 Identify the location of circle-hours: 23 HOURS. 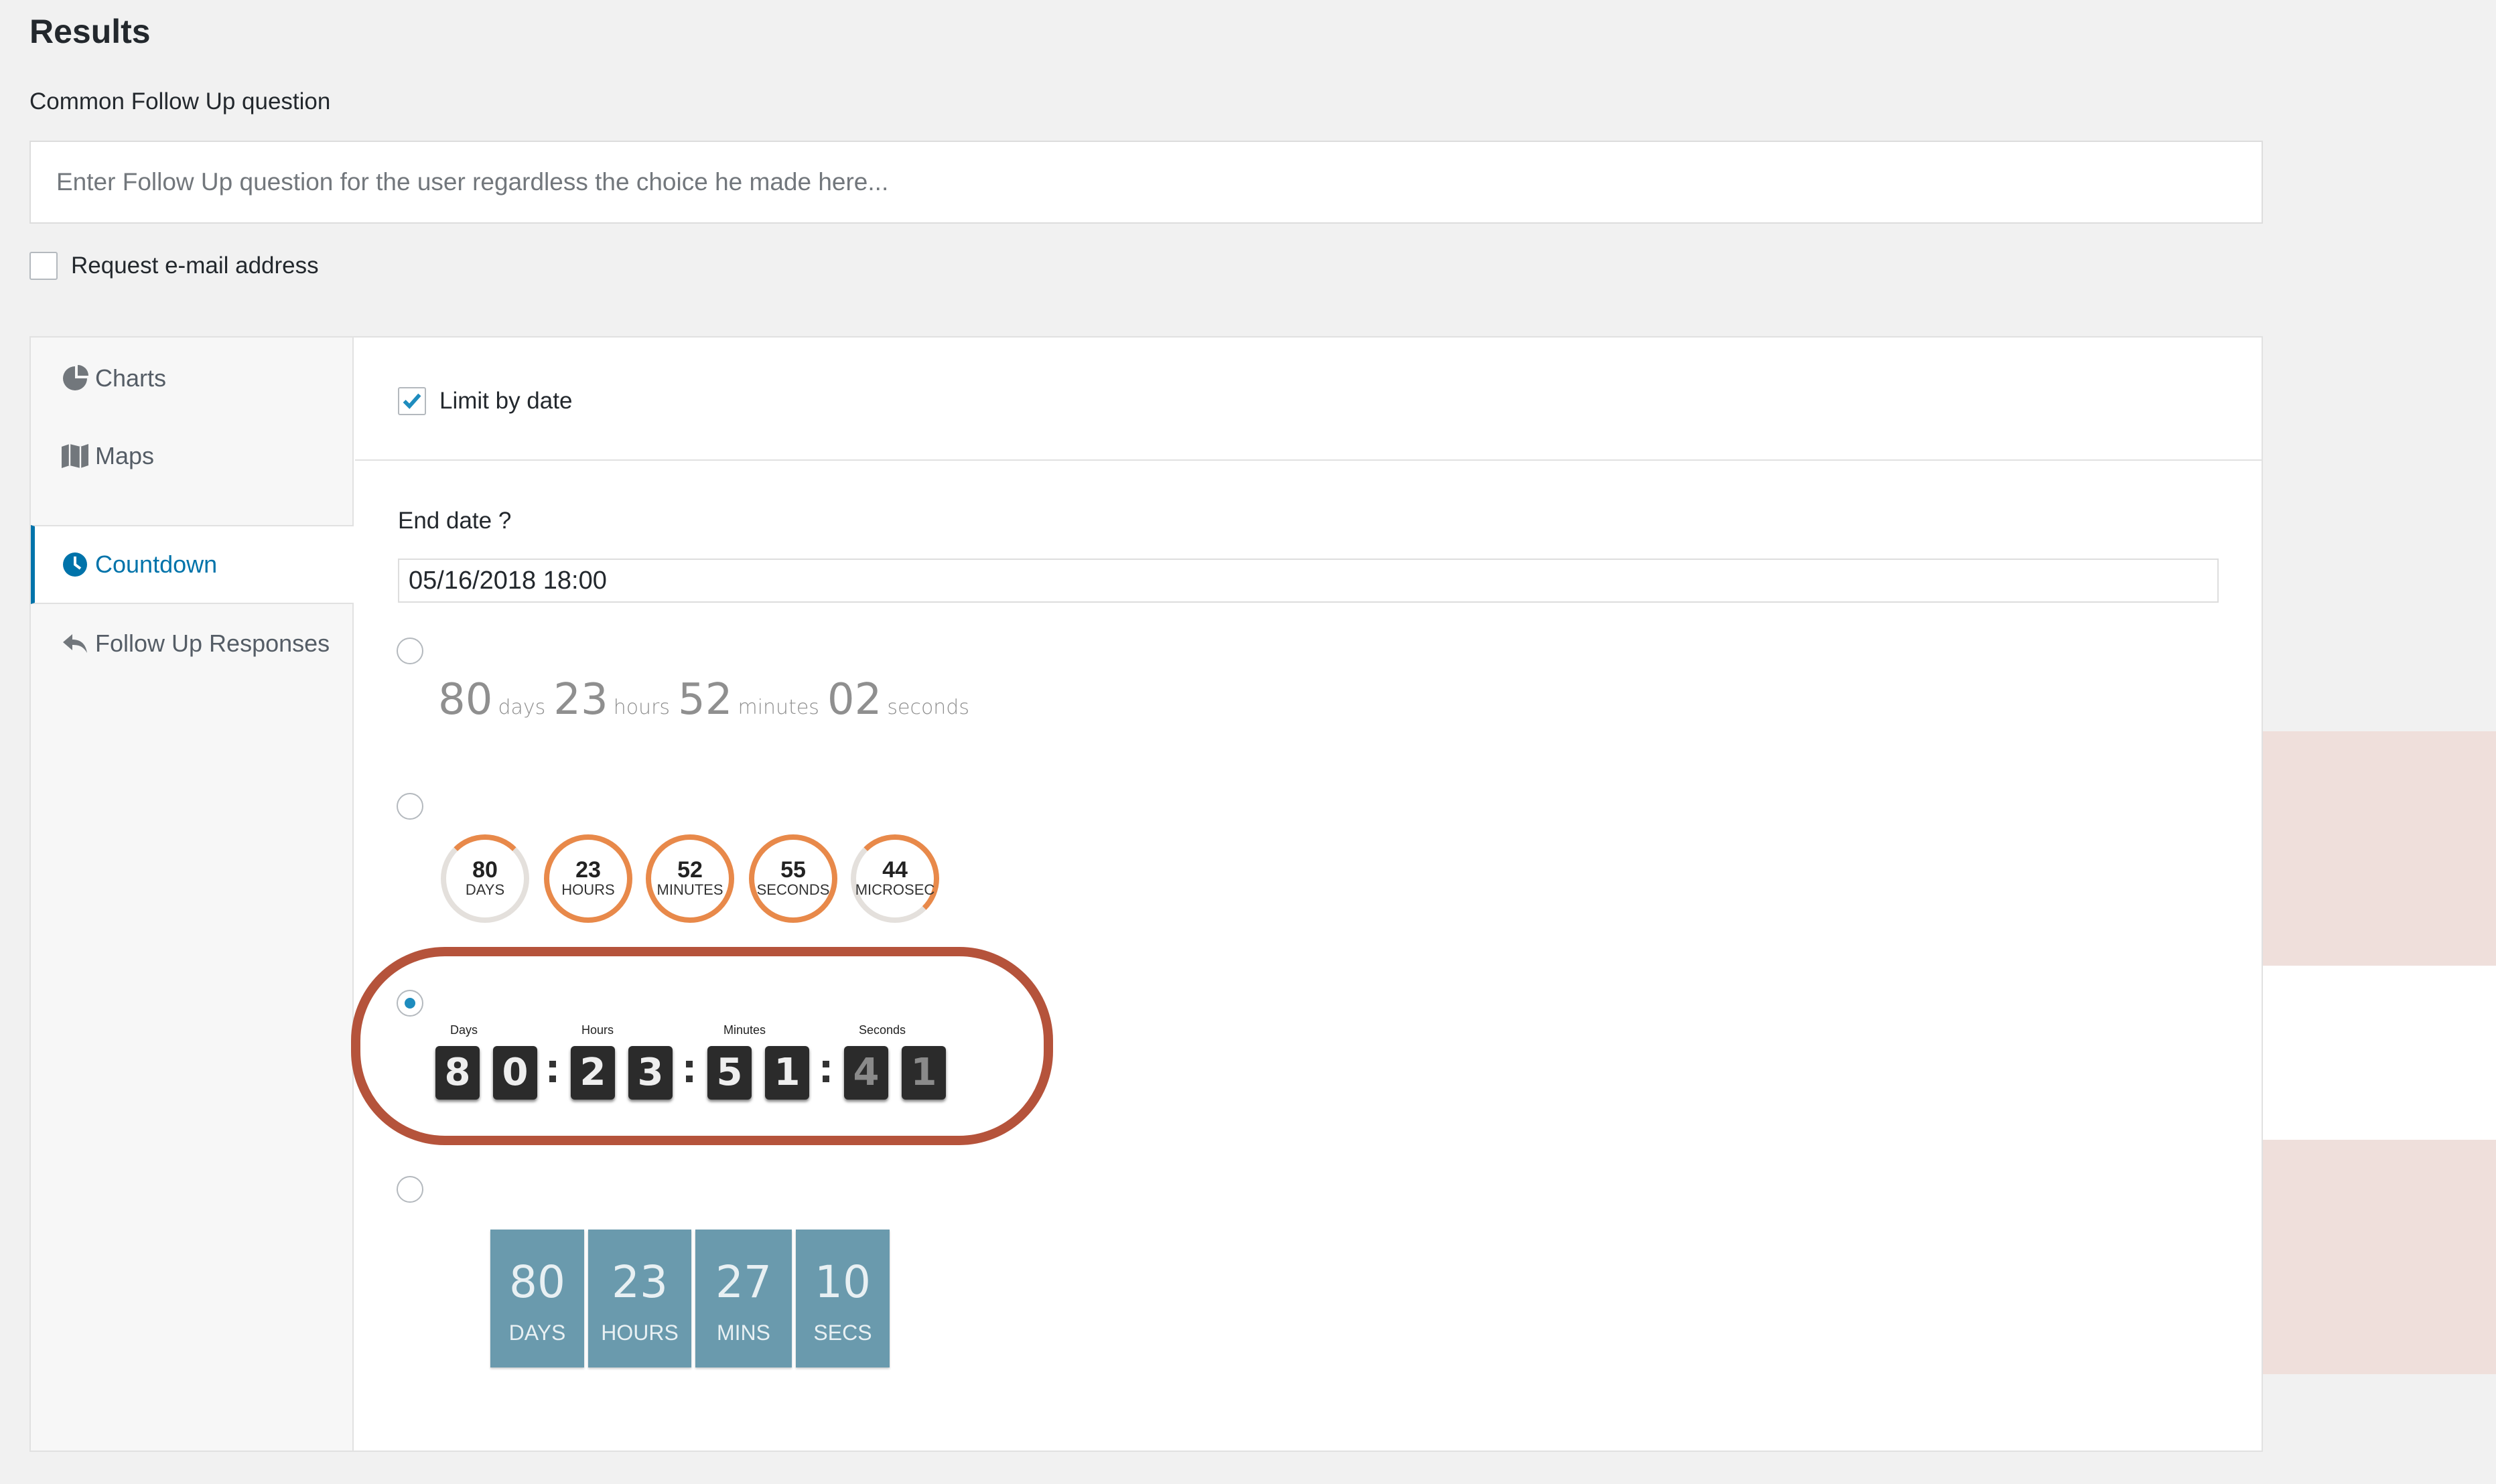
(588, 878).